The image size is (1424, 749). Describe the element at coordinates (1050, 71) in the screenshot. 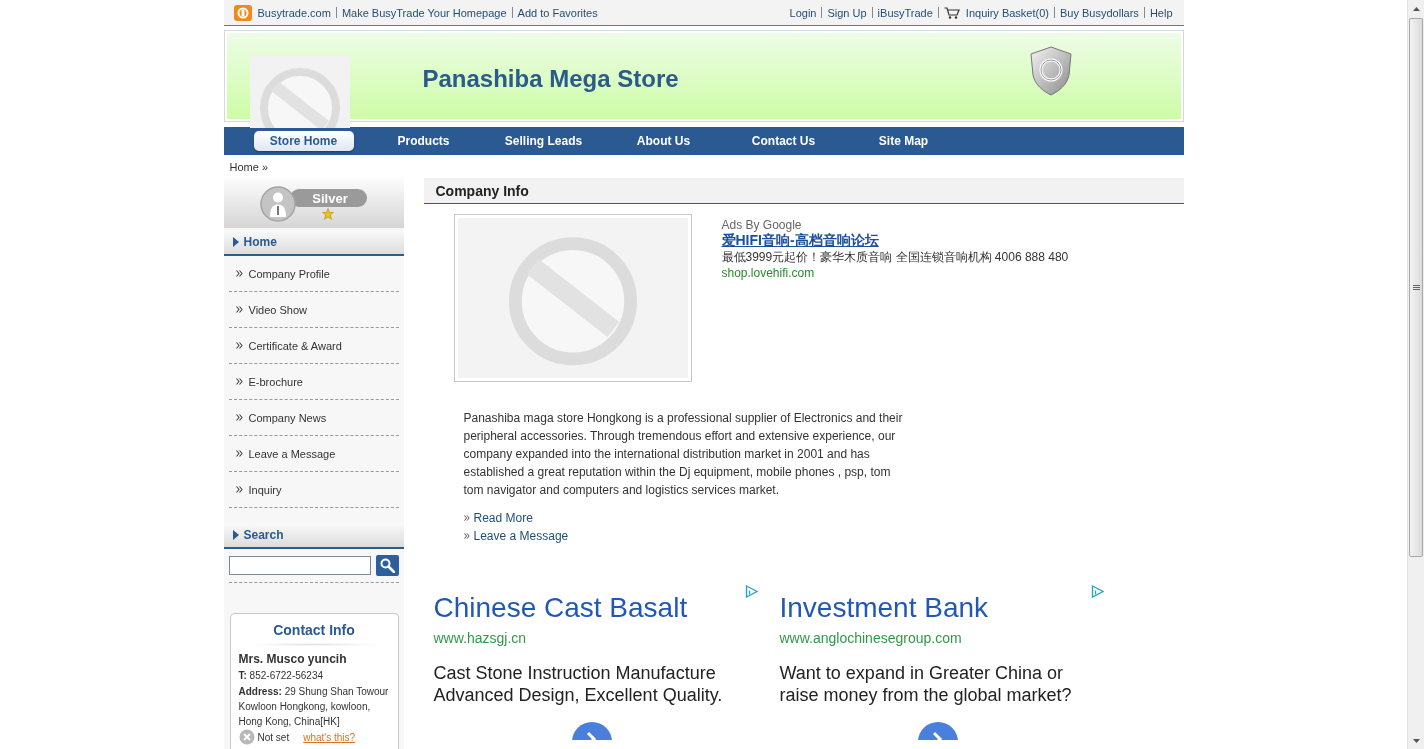

I see `shield-icon` at that location.